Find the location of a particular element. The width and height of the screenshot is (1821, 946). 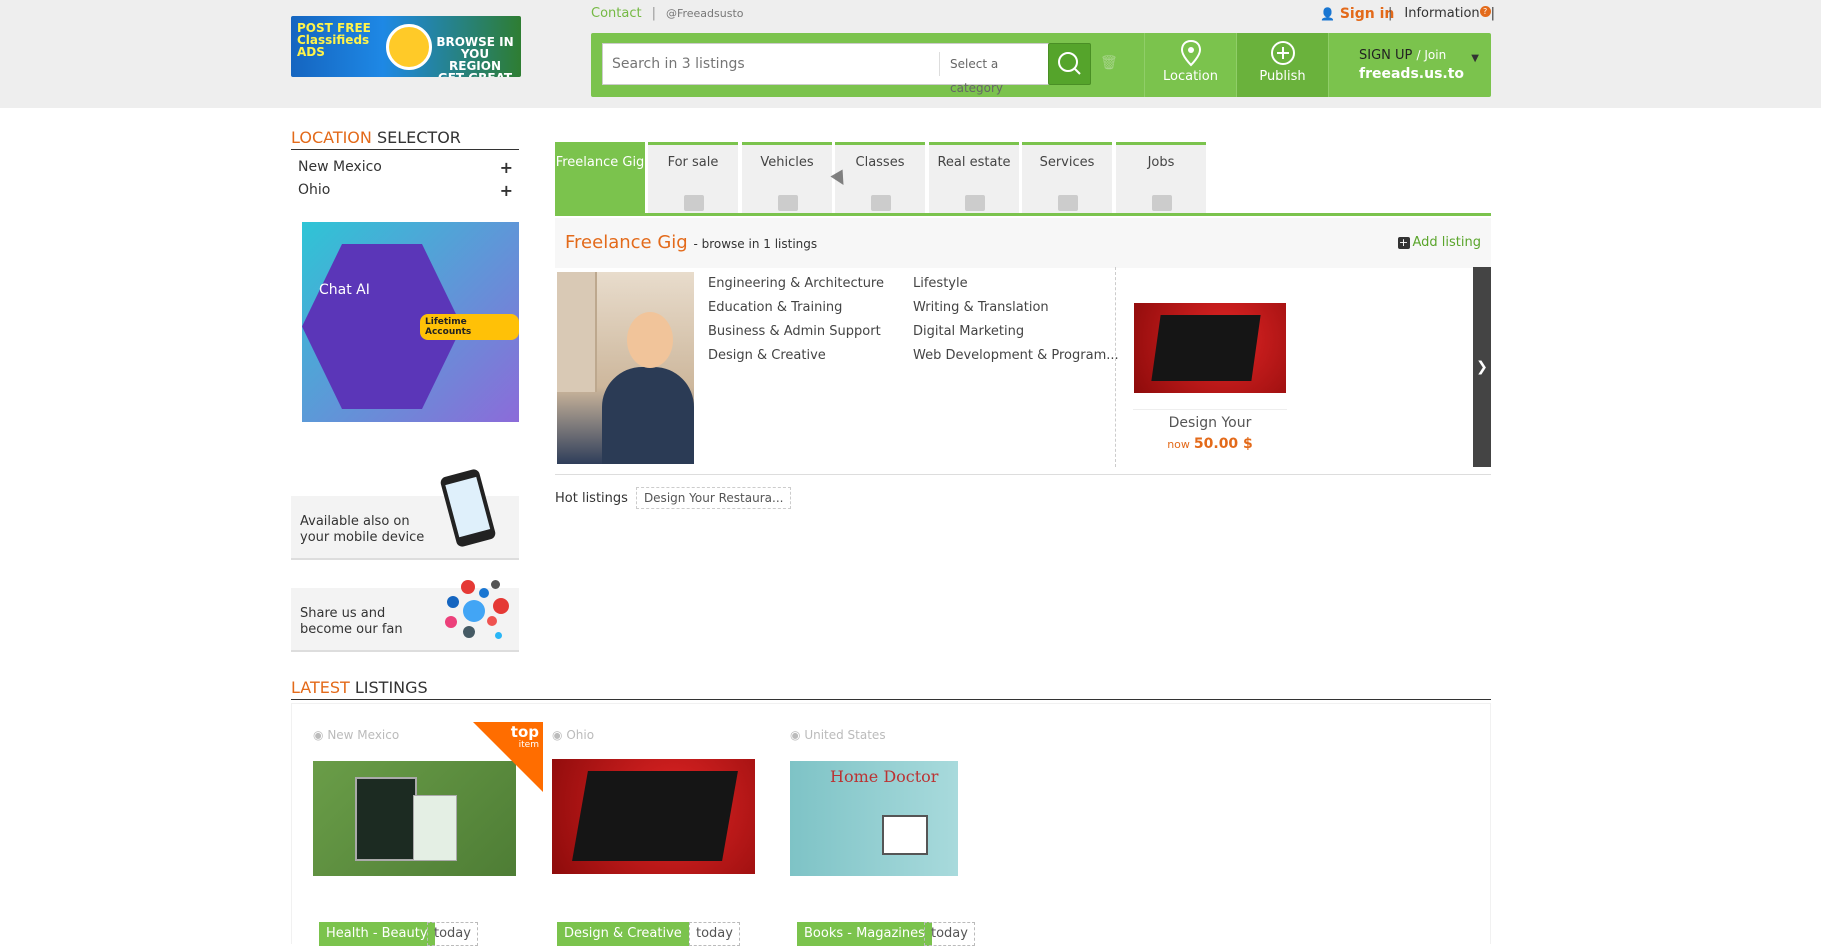

rss-icon is located at coordinates (469, 632).